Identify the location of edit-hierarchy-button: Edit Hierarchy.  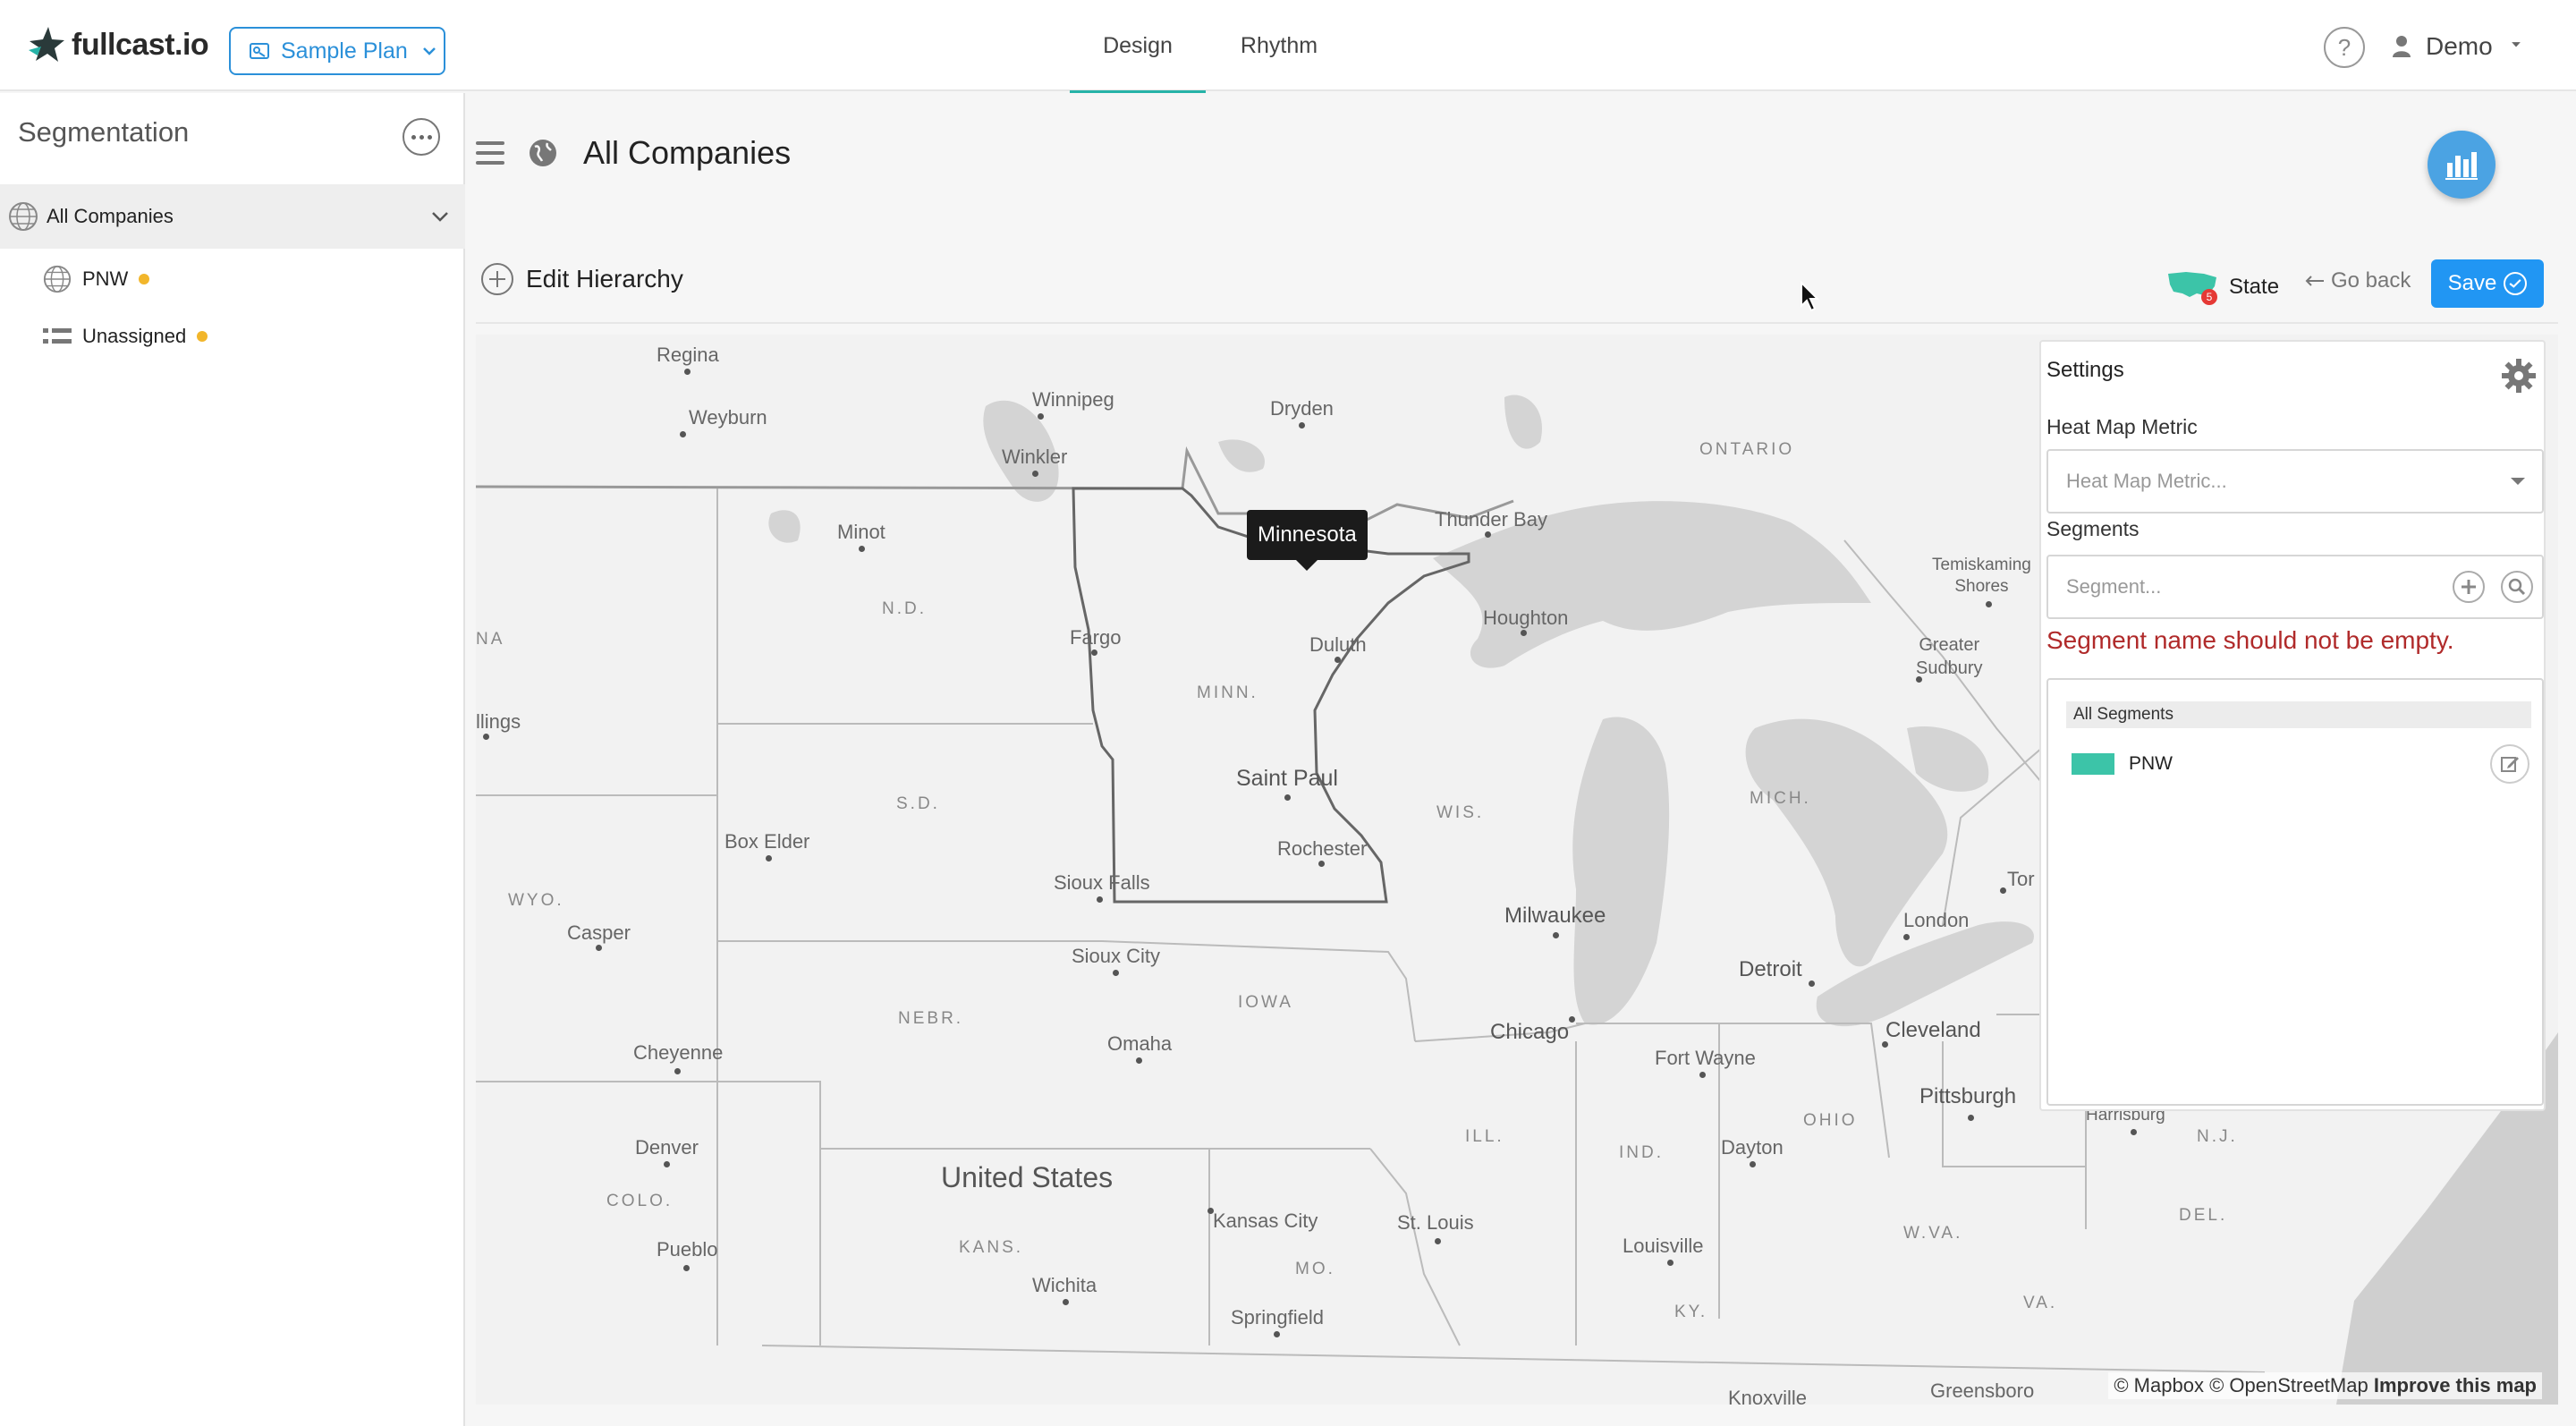
(582, 279).